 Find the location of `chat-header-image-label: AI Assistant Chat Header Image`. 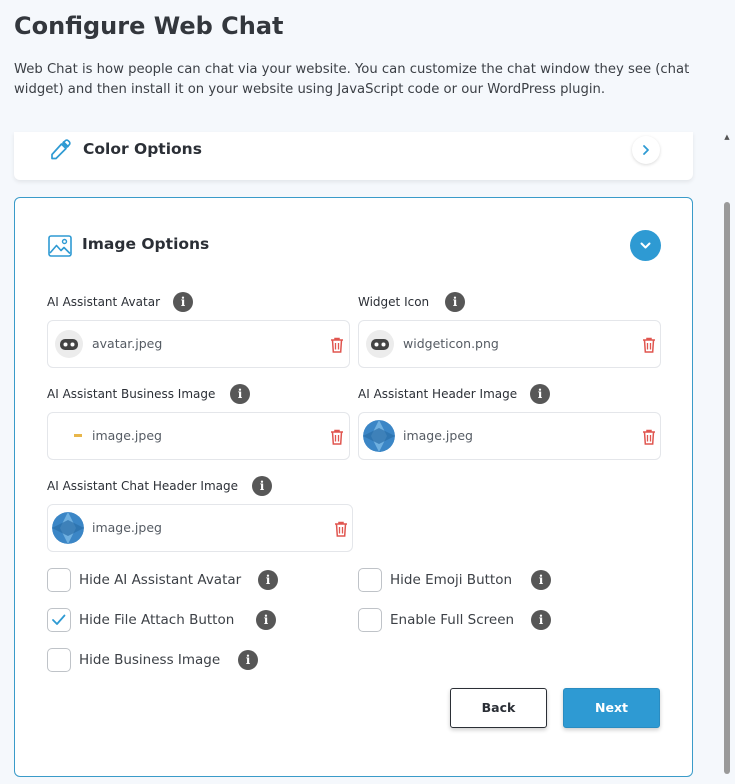

chat-header-image-label: AI Assistant Chat Header Image is located at coordinates (142, 486).